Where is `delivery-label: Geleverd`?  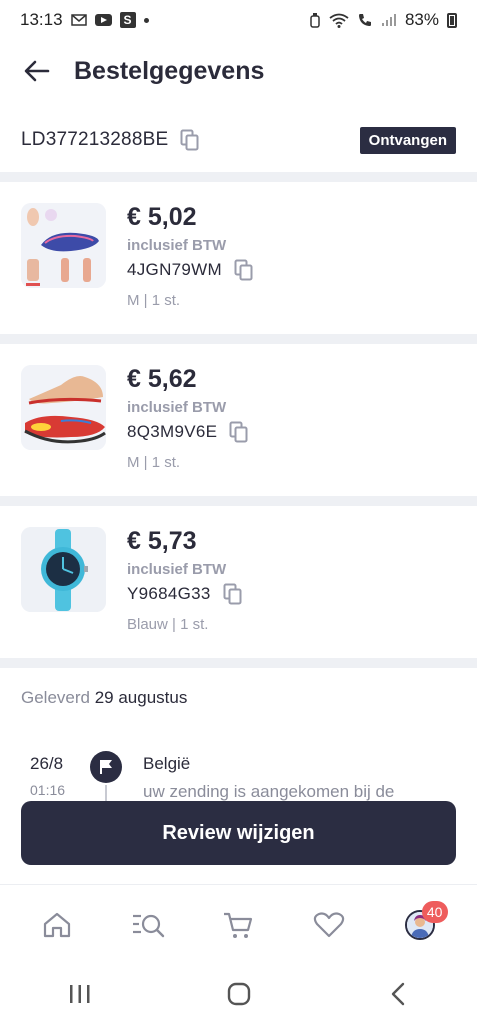 delivery-label: Geleverd is located at coordinates (55, 697).